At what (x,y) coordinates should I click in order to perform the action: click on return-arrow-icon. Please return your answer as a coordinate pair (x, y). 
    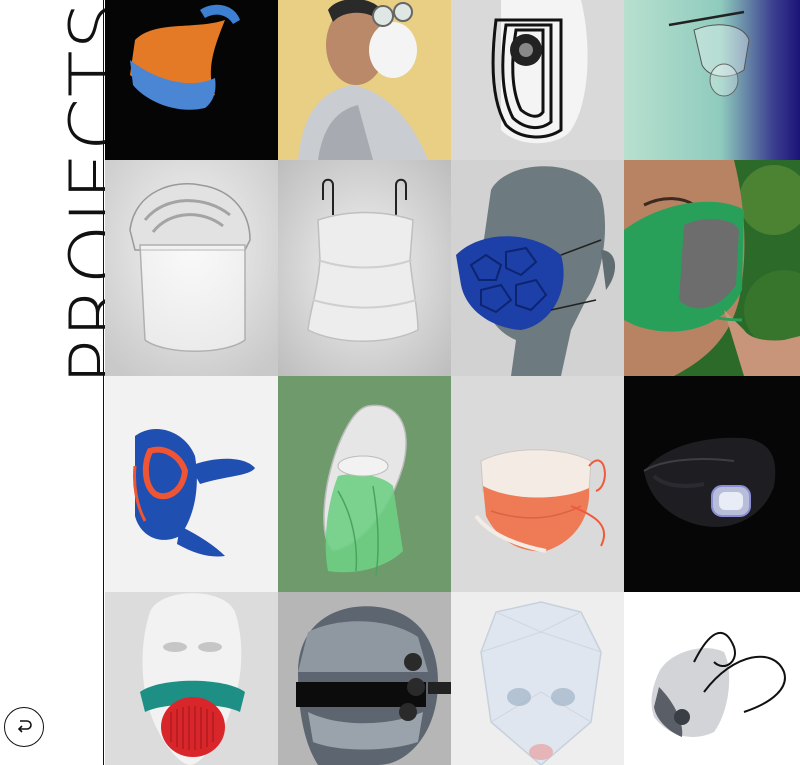
    Looking at the image, I should click on (24, 726).